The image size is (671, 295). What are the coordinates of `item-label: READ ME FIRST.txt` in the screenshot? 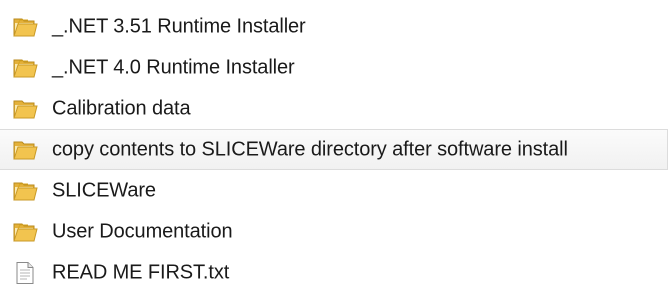 It's located at (141, 272).